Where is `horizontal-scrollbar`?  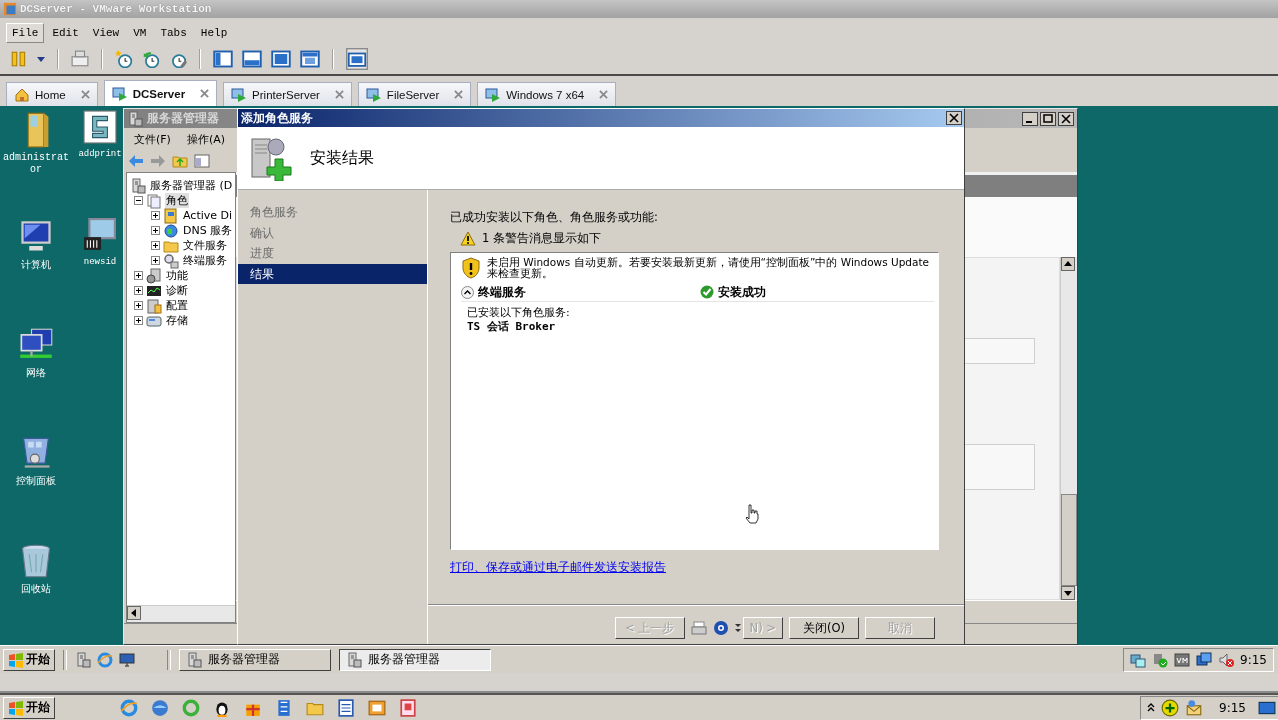 horizontal-scrollbar is located at coordinates (181, 613).